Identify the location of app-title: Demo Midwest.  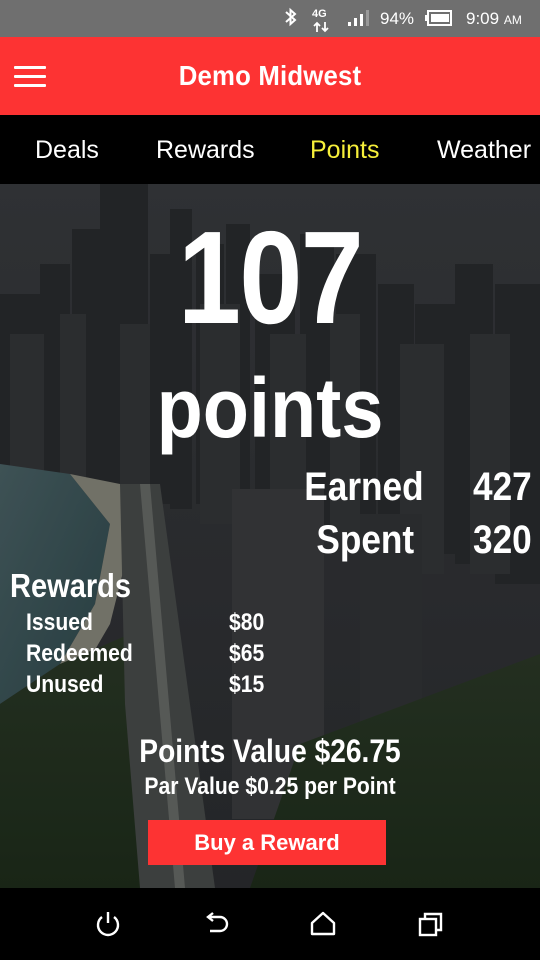
(270, 75).